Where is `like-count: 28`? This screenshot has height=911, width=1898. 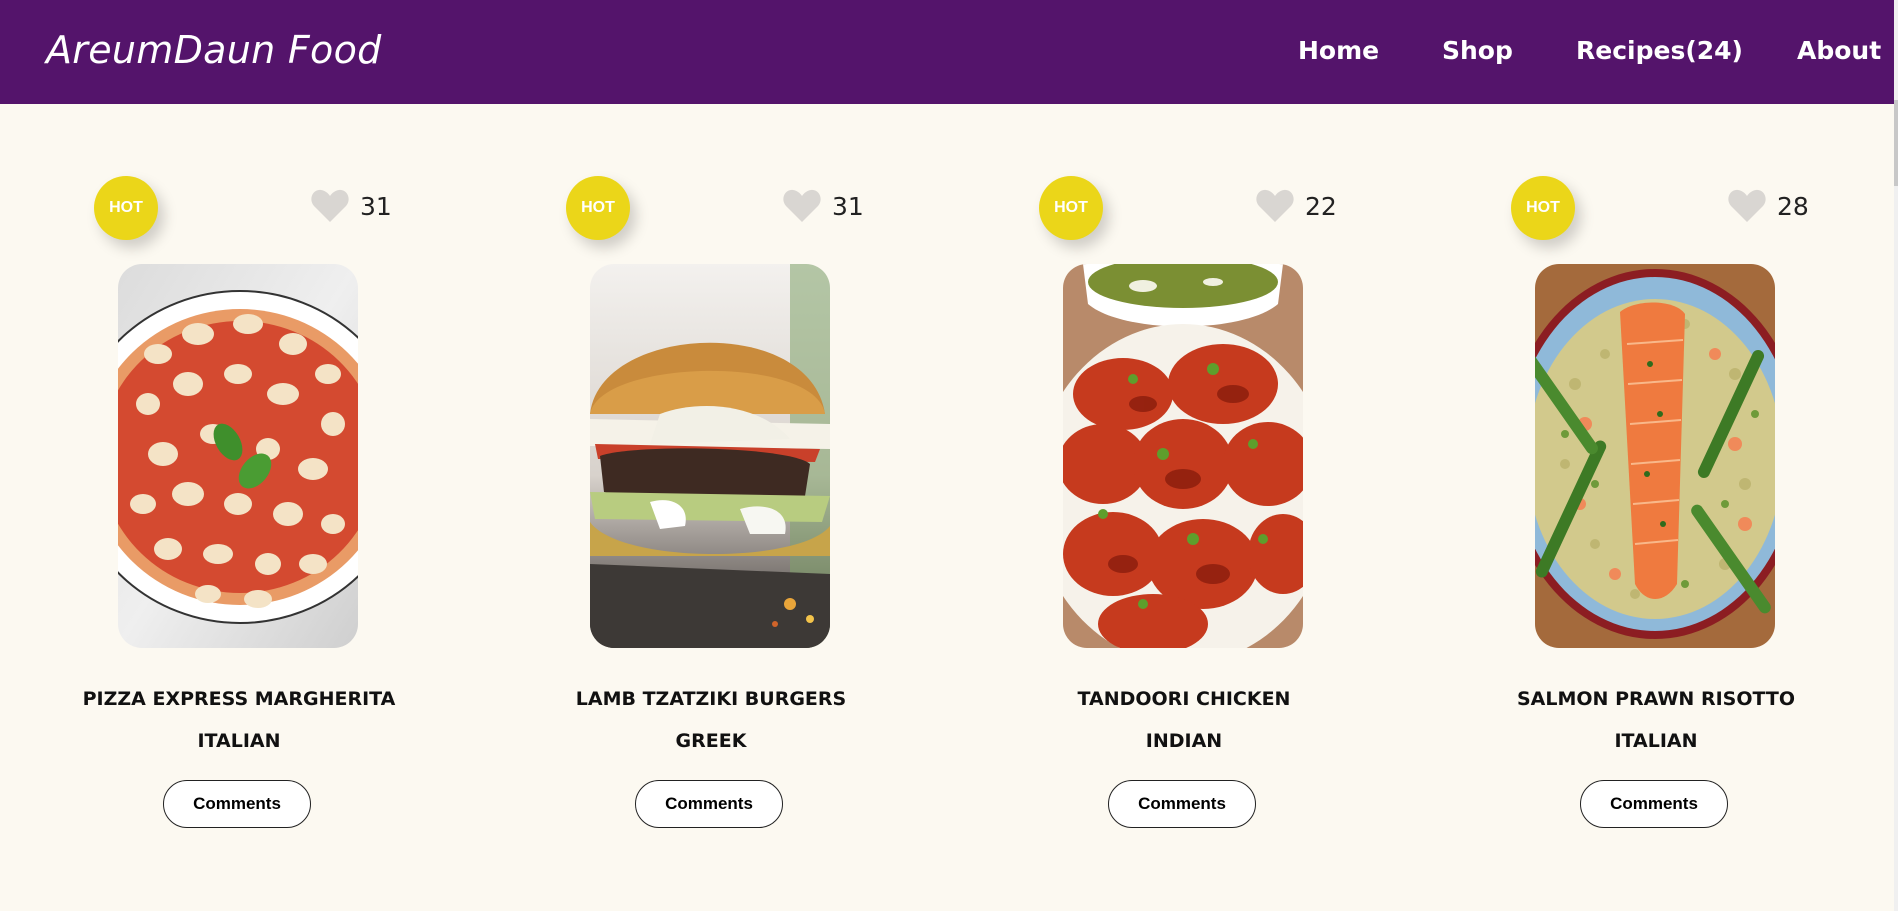
like-count: 28 is located at coordinates (1793, 206).